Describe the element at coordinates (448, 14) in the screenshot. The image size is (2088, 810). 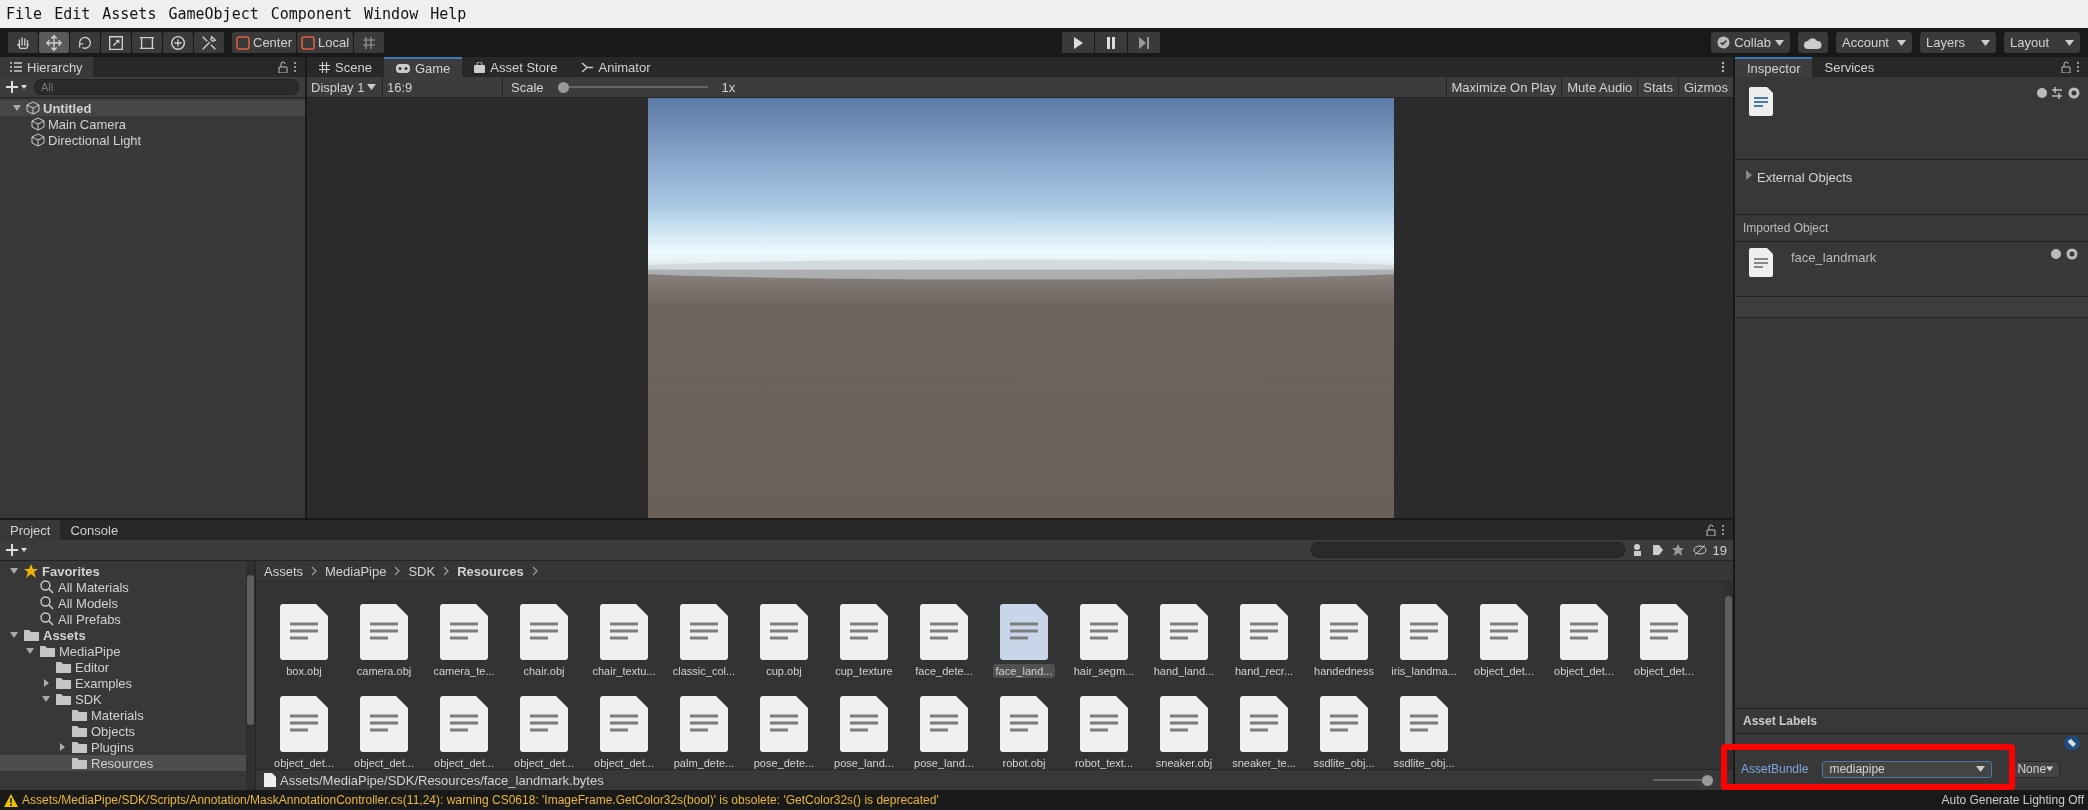
I see `menu-item: Help` at that location.